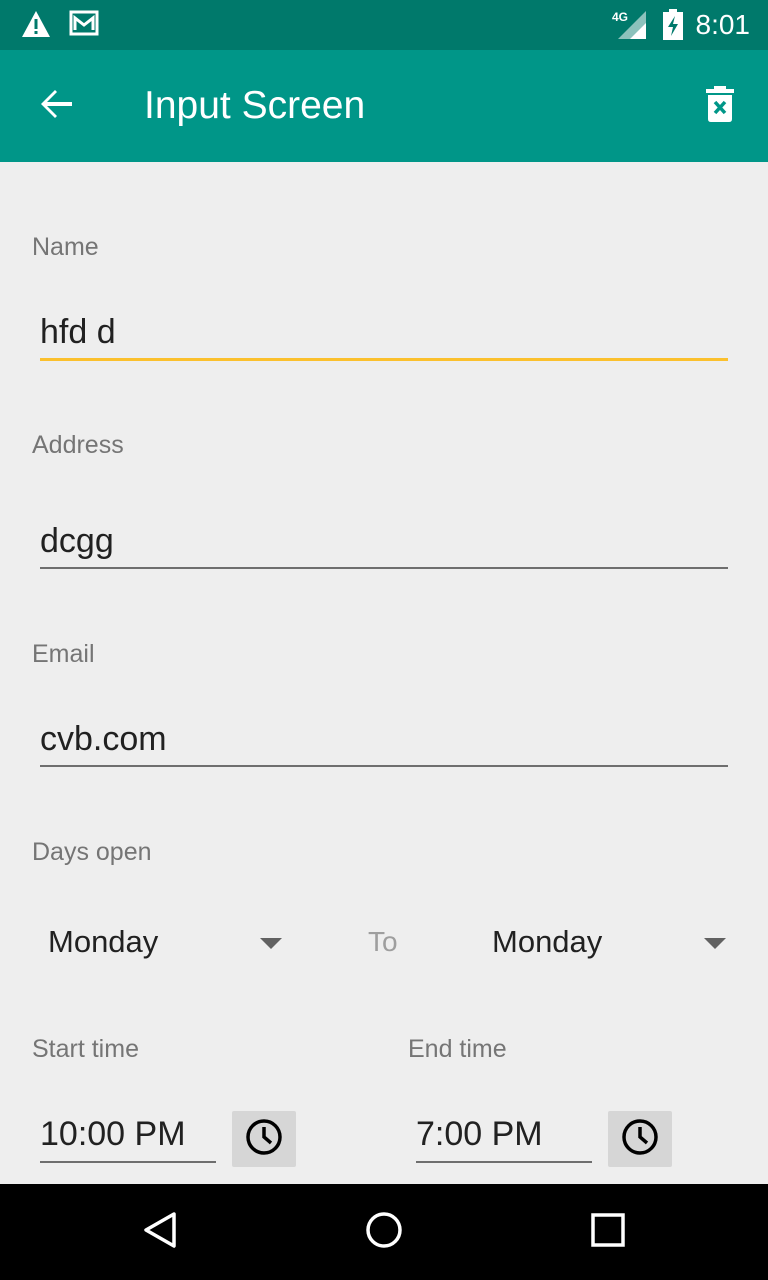  I want to click on start-time-field: 10:00 PM, so click(128, 1138).